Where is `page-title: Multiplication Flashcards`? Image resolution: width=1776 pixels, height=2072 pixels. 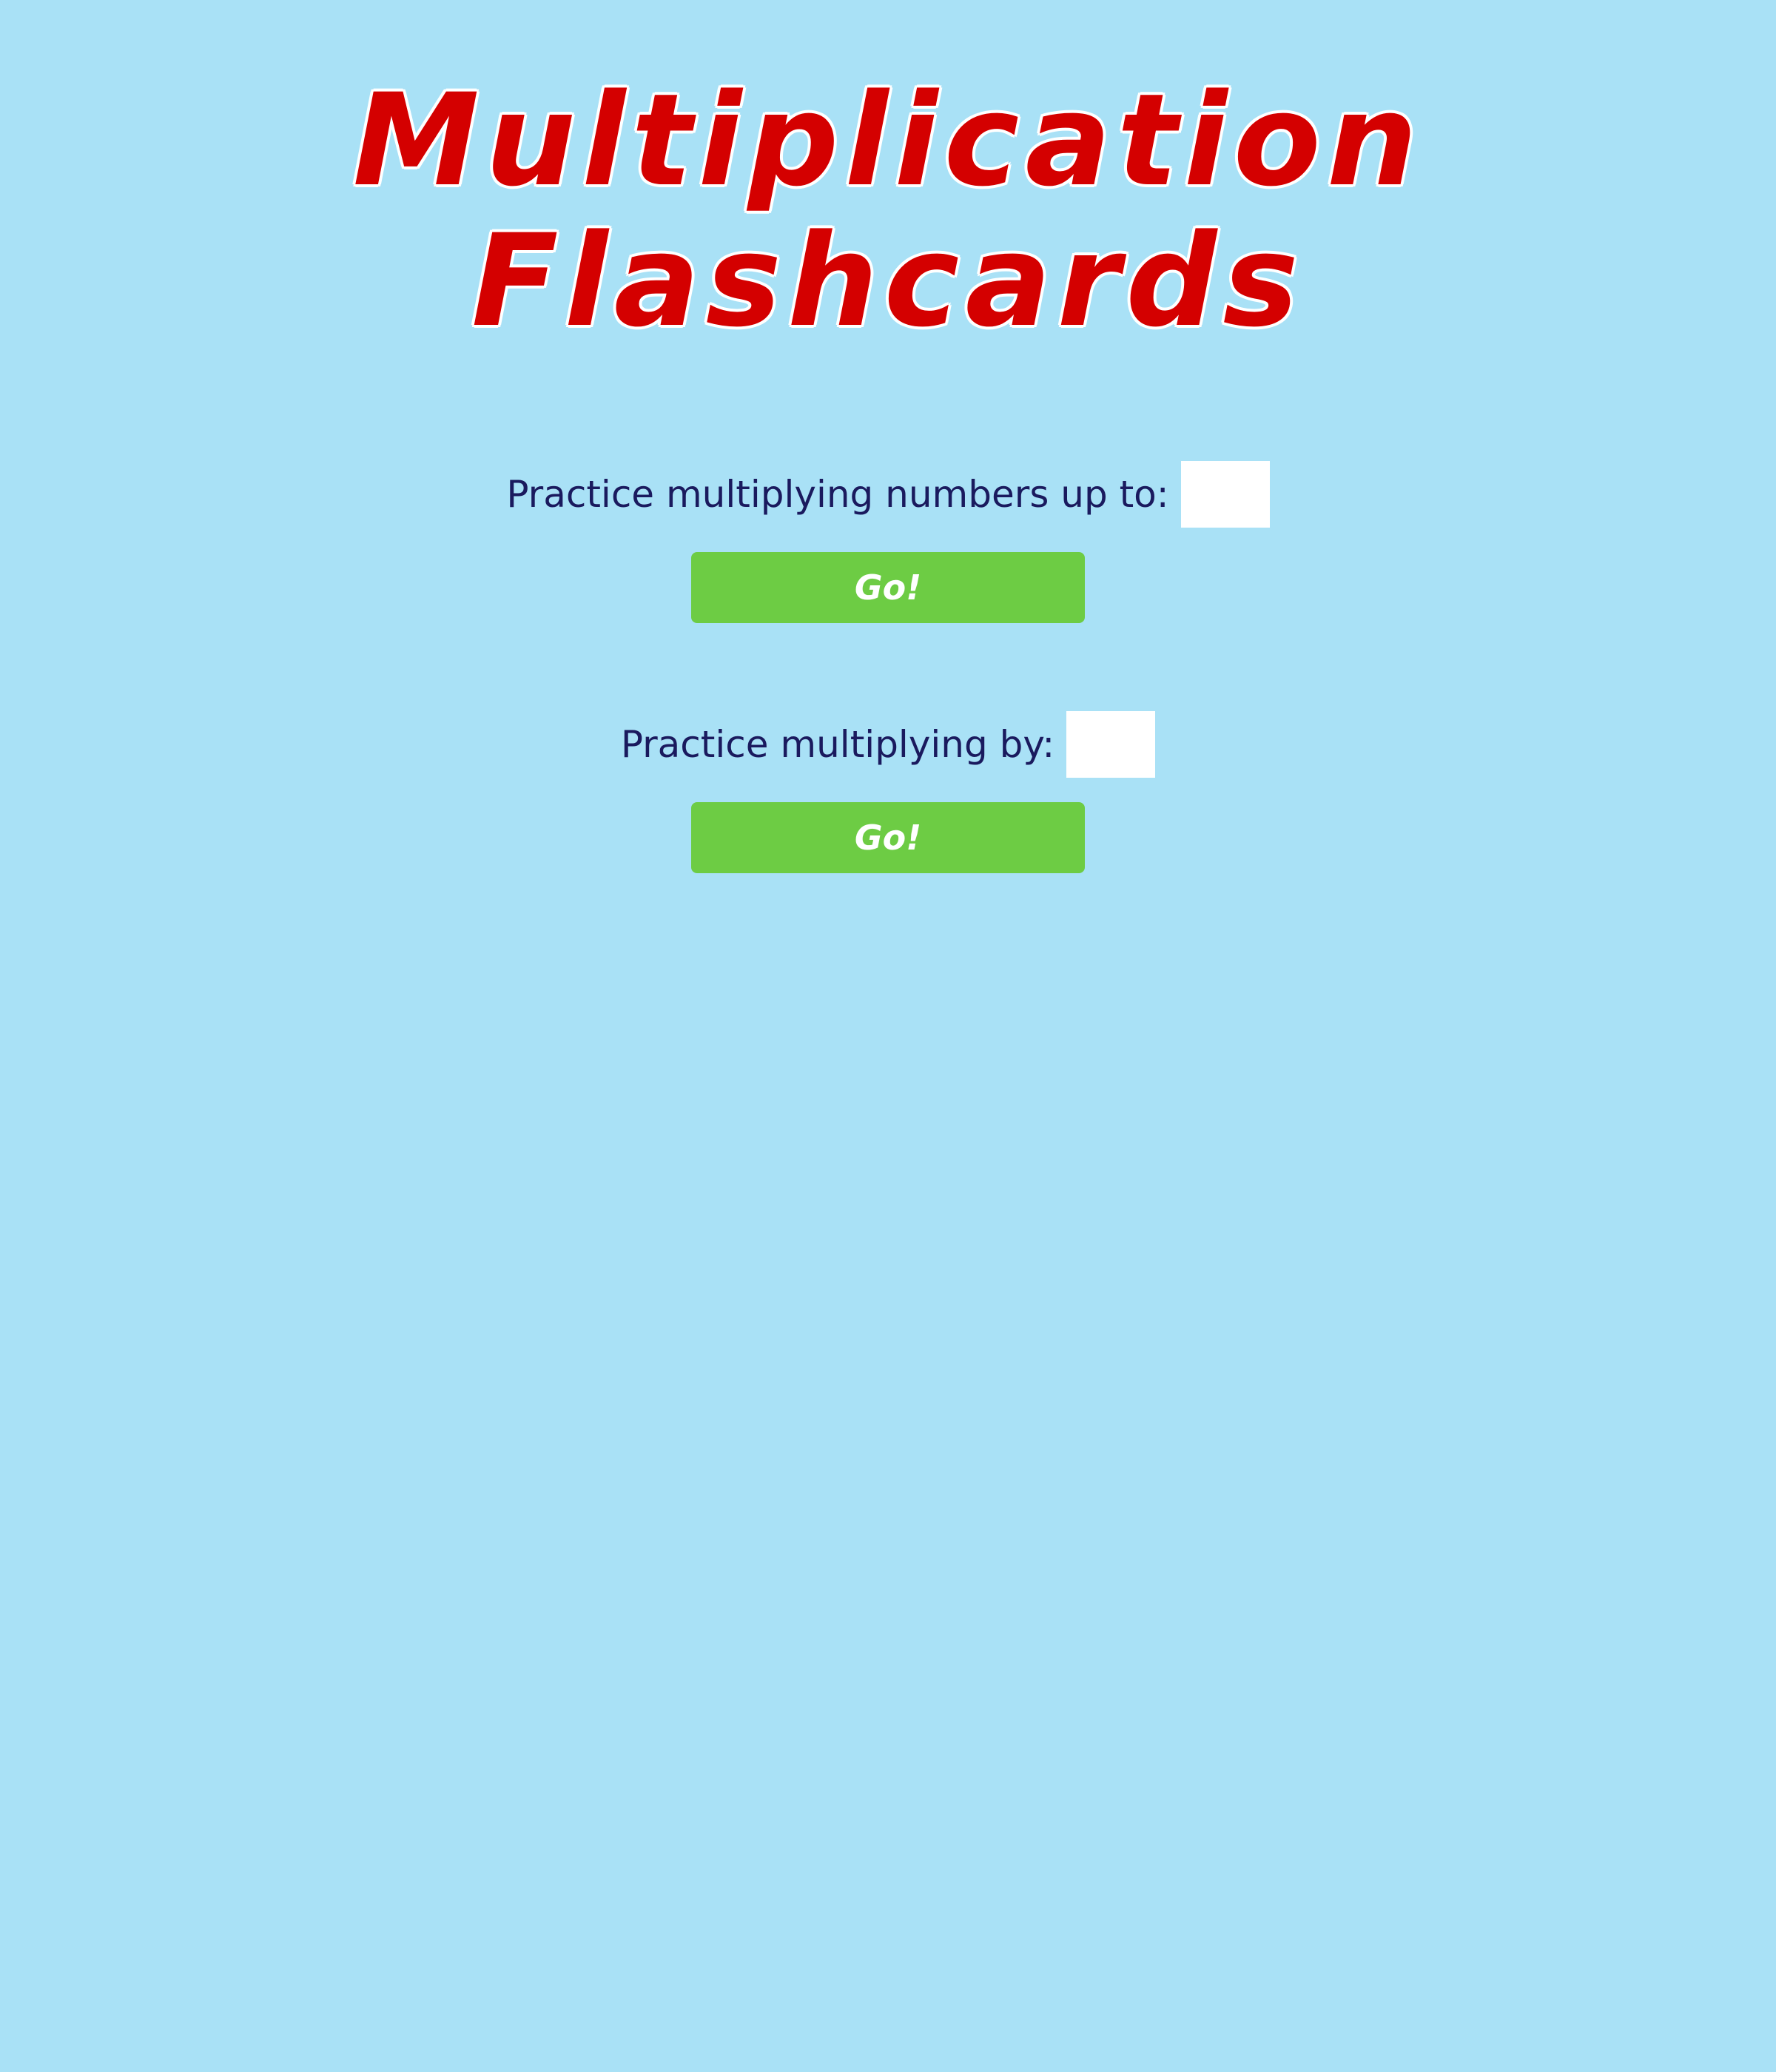
page-title: Multiplication Flashcards is located at coordinates (888, 211).